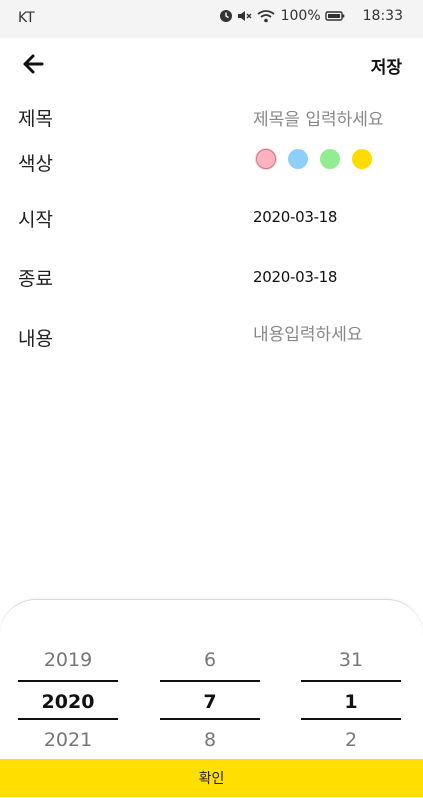 This screenshot has height=798, width=423. Describe the element at coordinates (35, 279) in the screenshot. I see `end-label: 종료` at that location.